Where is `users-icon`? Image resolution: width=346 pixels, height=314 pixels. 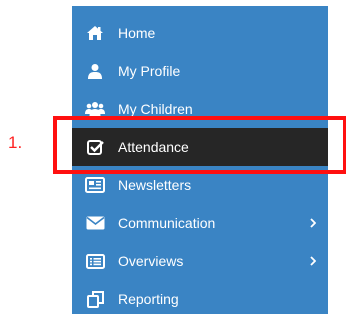 users-icon is located at coordinates (95, 109).